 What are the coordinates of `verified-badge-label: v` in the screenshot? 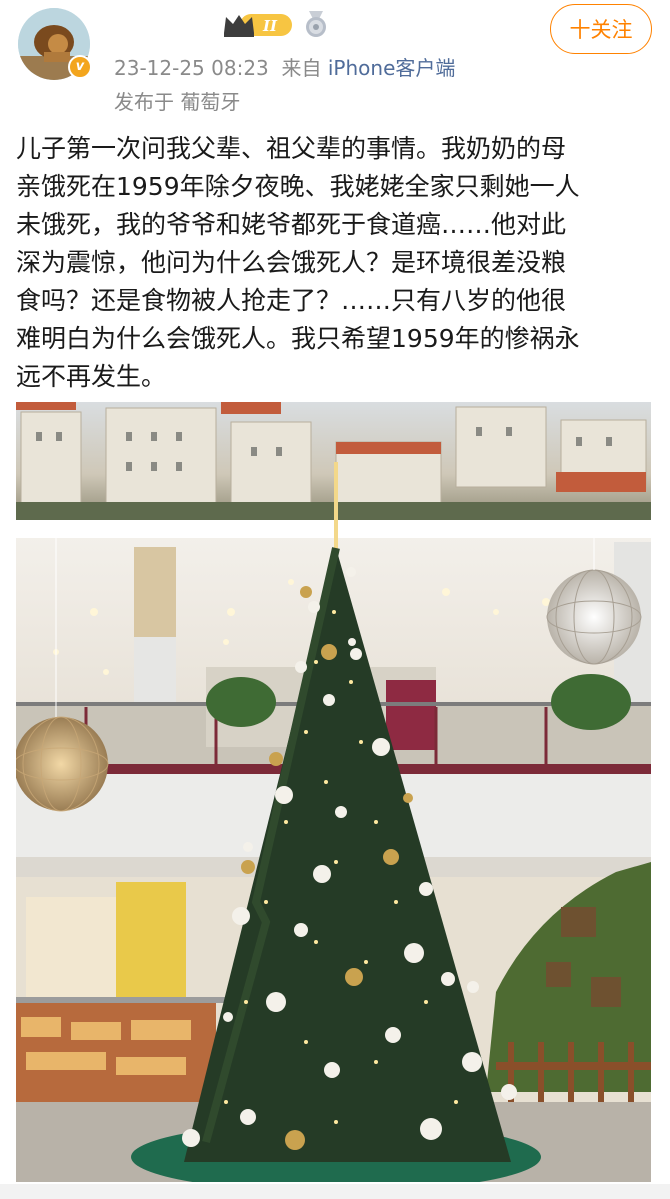 It's located at (80, 66).